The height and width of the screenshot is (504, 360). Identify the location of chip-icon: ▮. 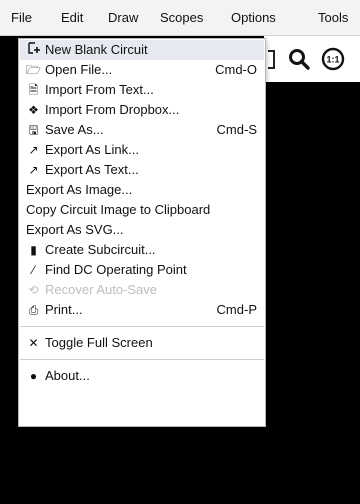
(33, 250).